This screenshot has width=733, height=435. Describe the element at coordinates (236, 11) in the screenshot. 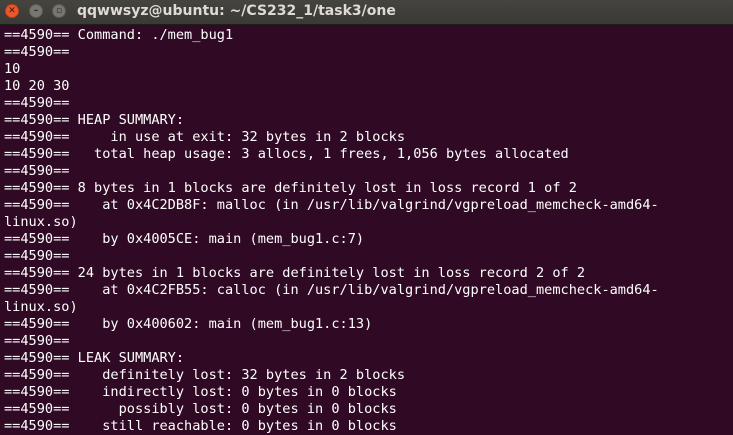

I see `window-title: qqwwsyz@ubuntu: ~/CS232_1/task3/one` at that location.